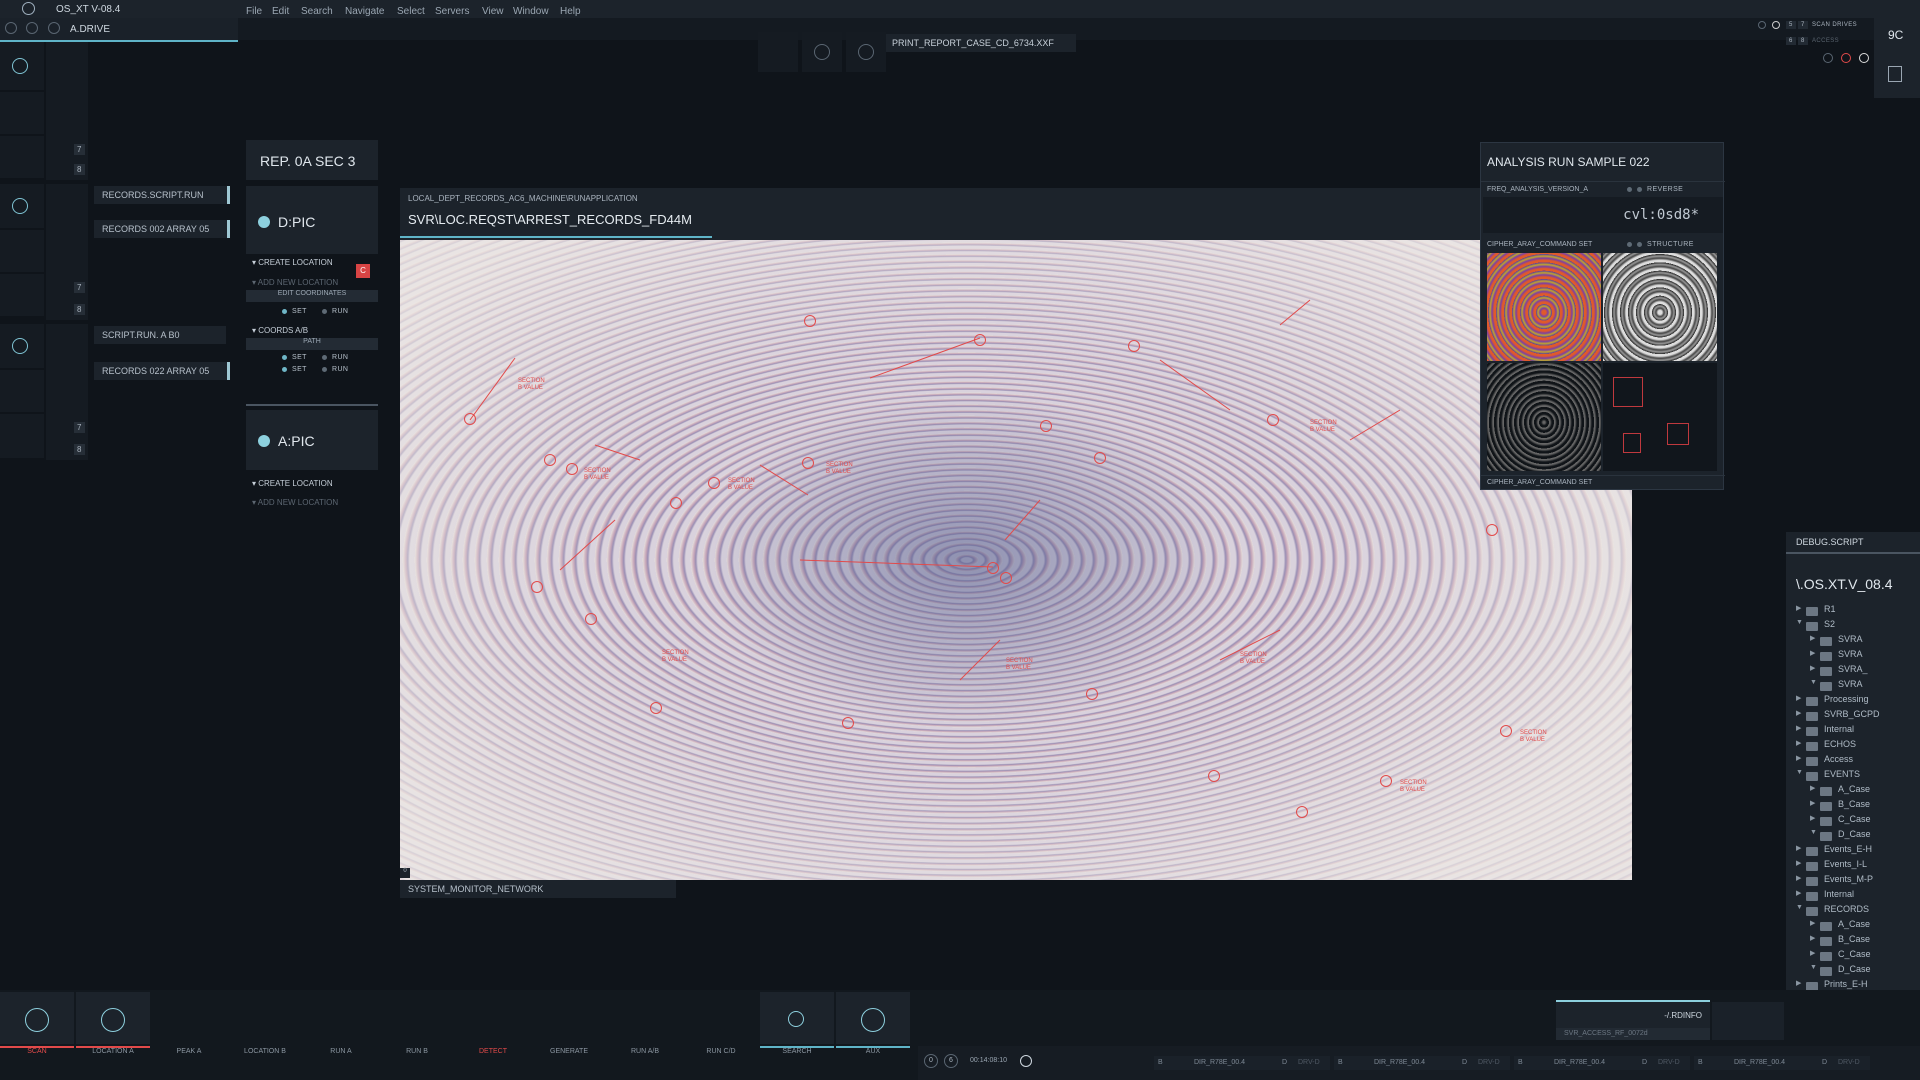 The width and height of the screenshot is (1920, 1080). What do you see at coordinates (797, 1052) in the screenshot?
I see `tab-search: SEARCH` at bounding box center [797, 1052].